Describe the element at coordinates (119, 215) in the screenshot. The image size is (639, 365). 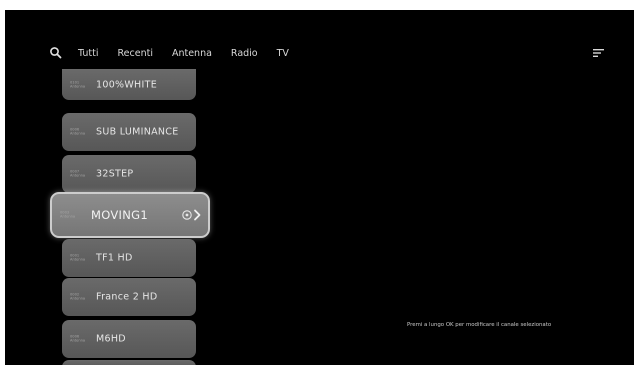
I see `channel-name: MOVING1` at that location.